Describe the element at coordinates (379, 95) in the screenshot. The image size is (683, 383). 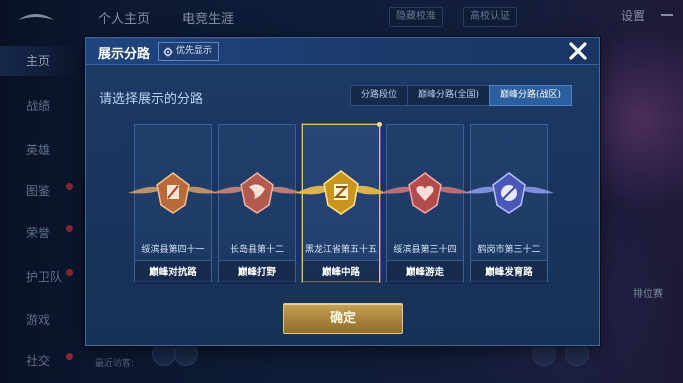
I see `tab-lane-rank: 分路段位` at that location.